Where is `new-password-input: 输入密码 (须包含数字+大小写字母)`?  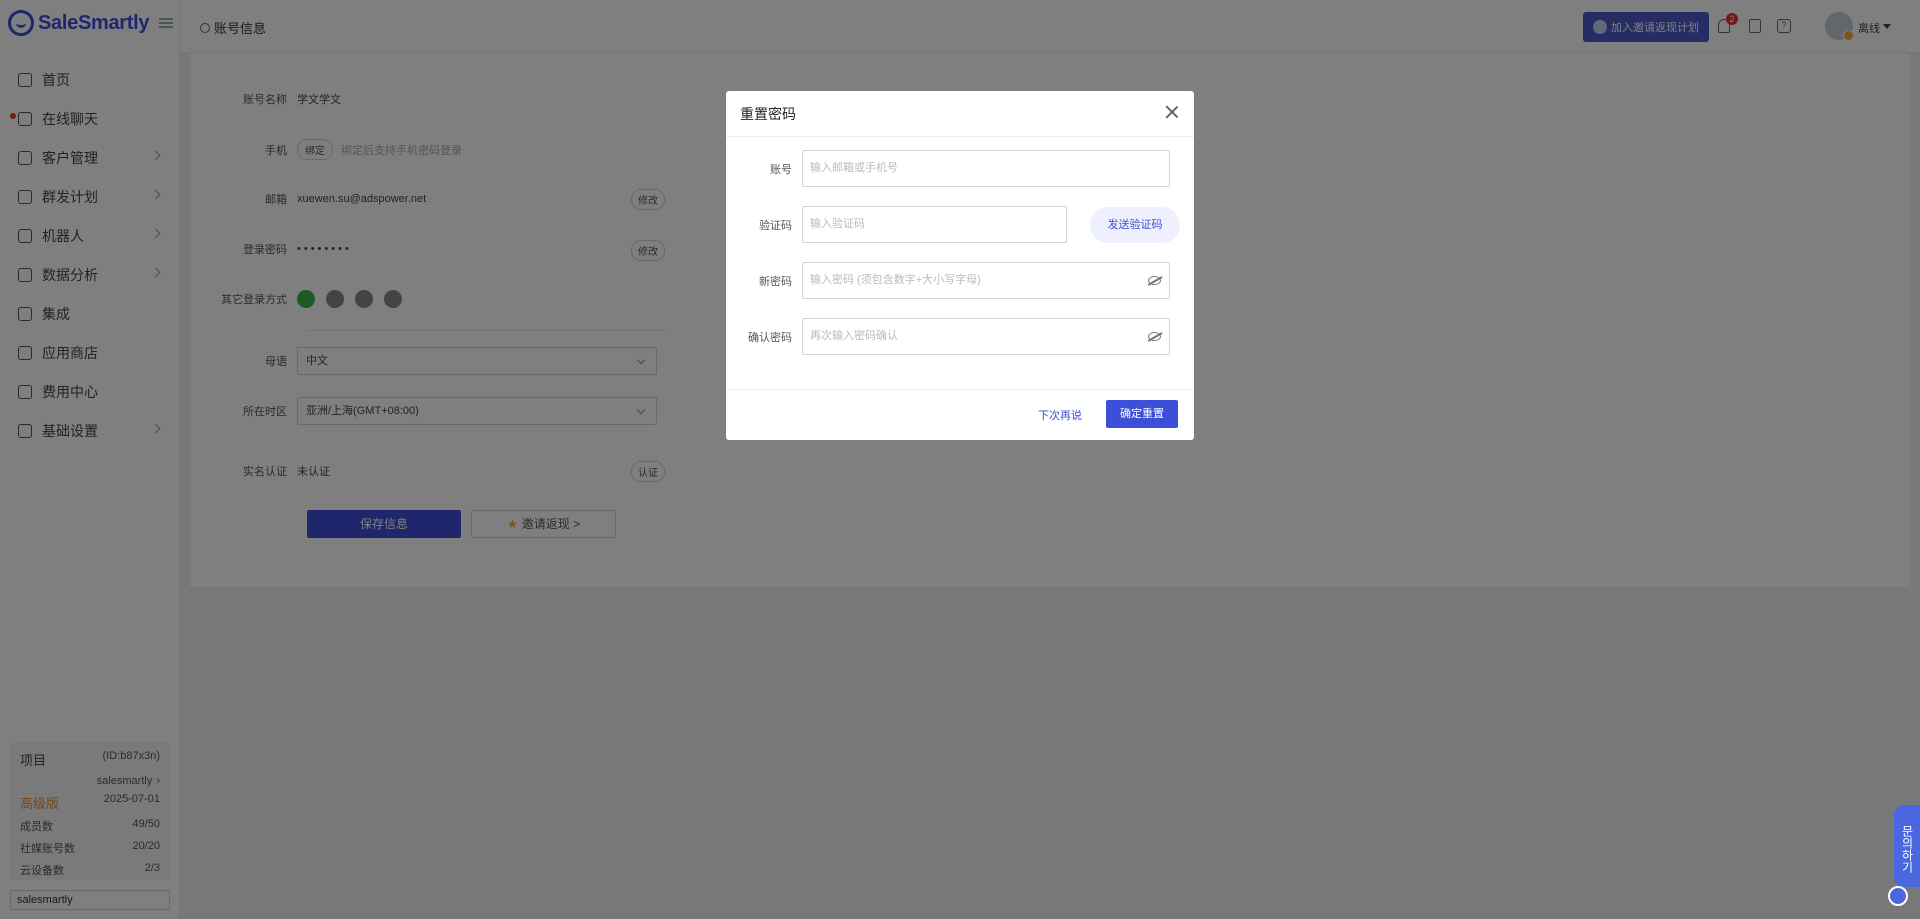 new-password-input: 输入密码 (须包含数字+大小写字母) is located at coordinates (986, 280).